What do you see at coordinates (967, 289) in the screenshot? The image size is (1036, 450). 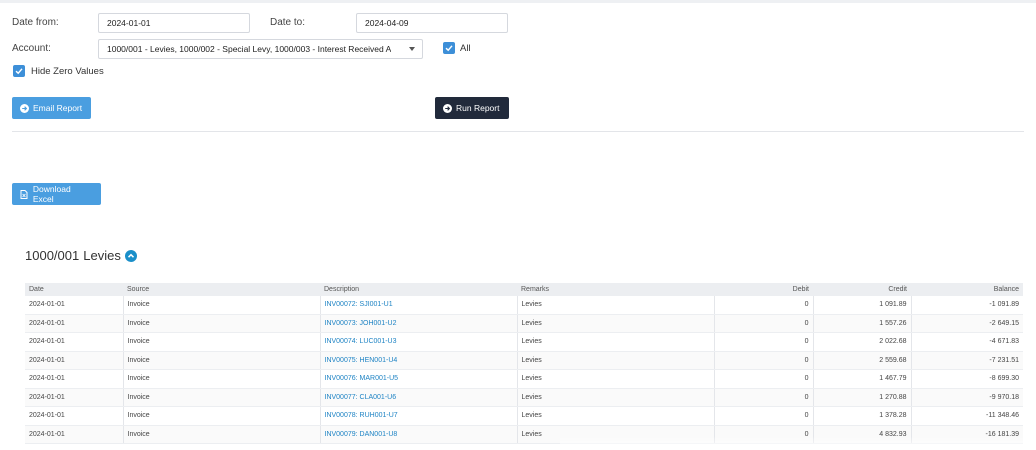 I see `column-header-balance: Balance` at bounding box center [967, 289].